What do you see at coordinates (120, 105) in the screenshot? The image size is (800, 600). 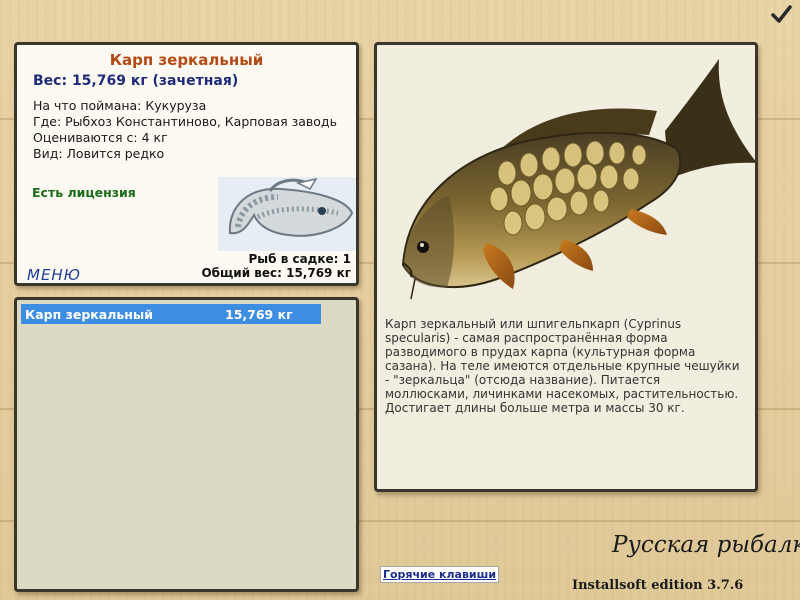 I see `caught-on-text: На что поймана: Кукуруза` at bounding box center [120, 105].